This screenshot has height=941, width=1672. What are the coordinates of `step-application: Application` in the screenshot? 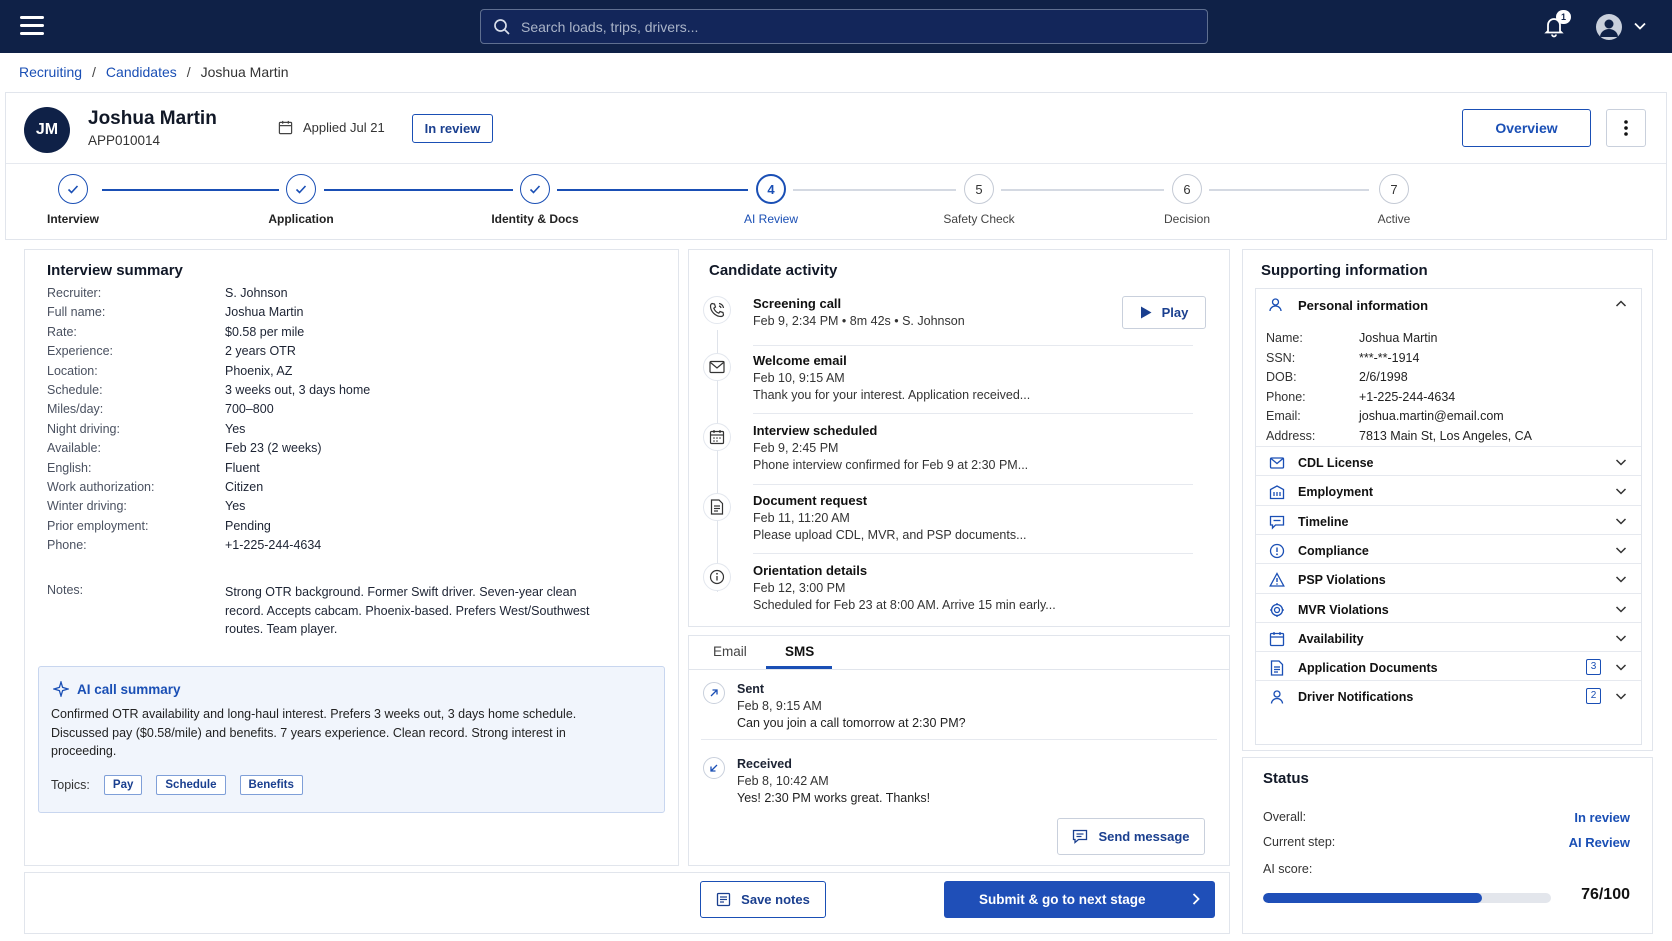 It's located at (301, 200).